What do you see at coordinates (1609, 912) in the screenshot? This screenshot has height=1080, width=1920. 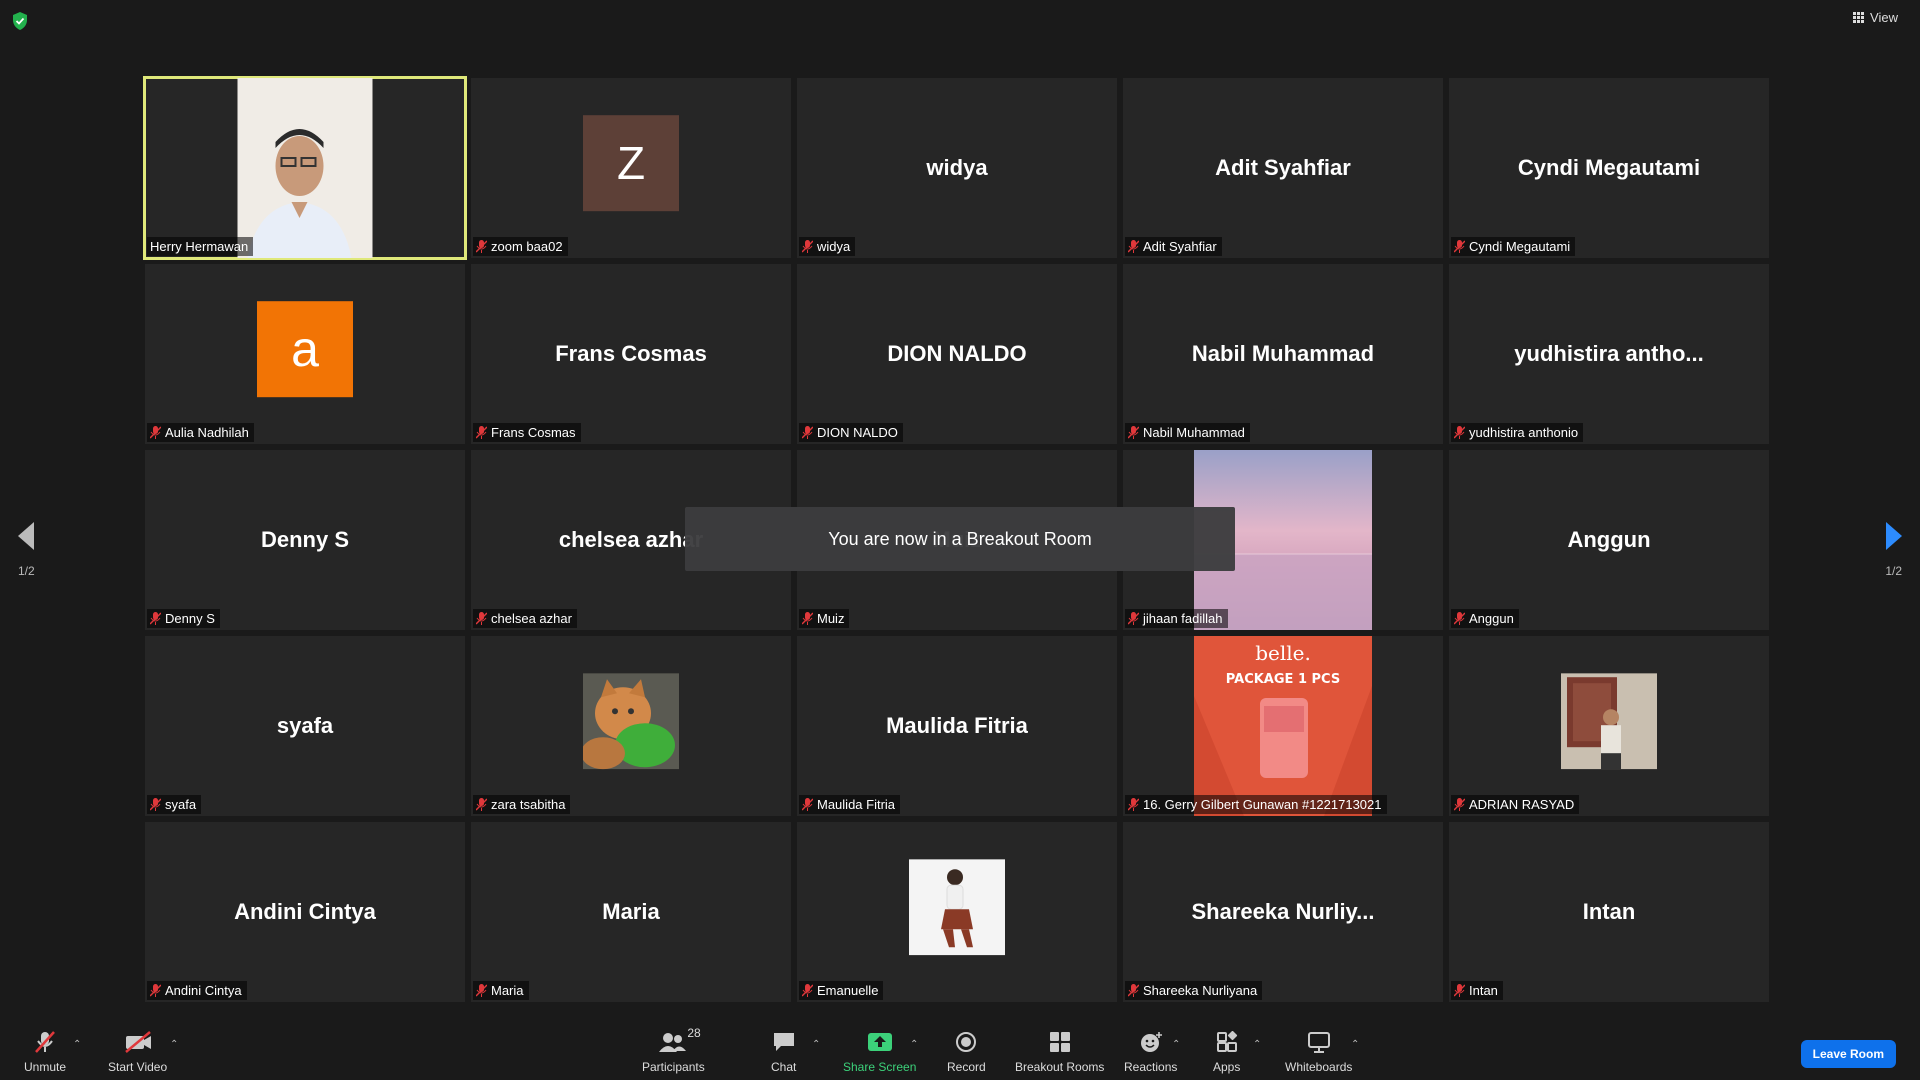 I see `participant-tile: Intan Intan` at bounding box center [1609, 912].